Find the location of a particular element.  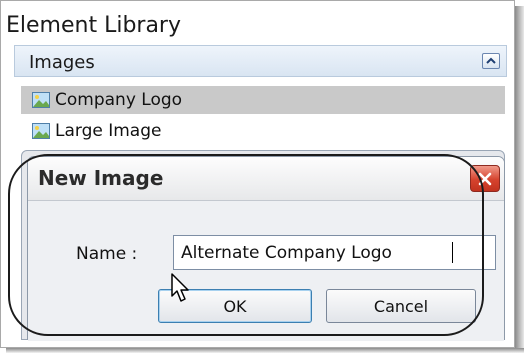

panel-shadow-bottom is located at coordinates (265, 350).